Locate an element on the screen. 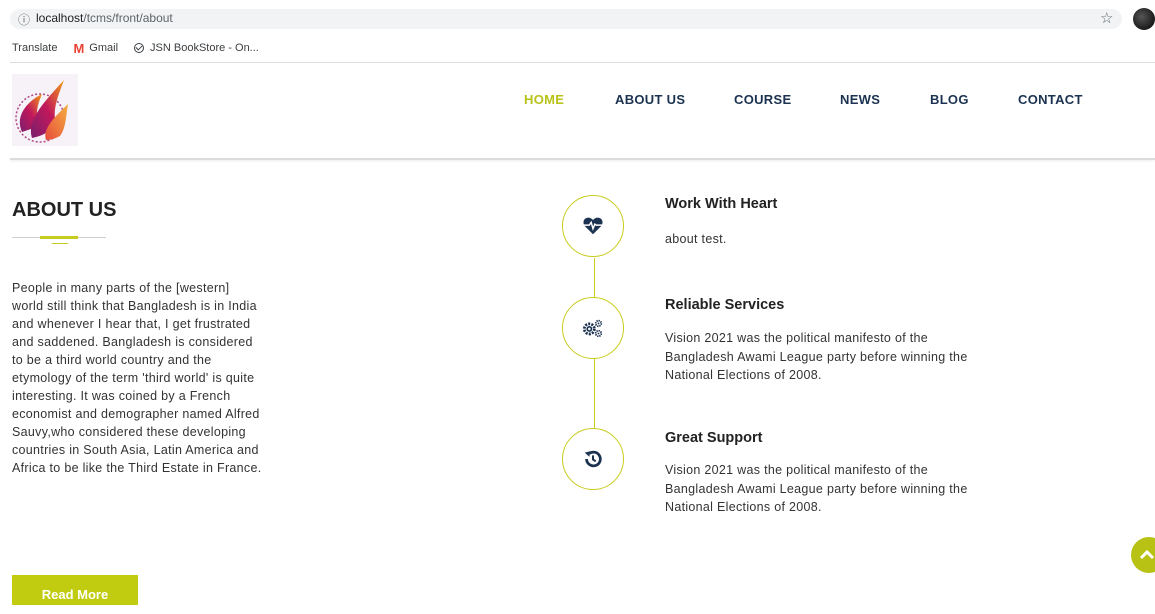 This screenshot has height=614, width=1155. title-accent is located at coordinates (59, 237).